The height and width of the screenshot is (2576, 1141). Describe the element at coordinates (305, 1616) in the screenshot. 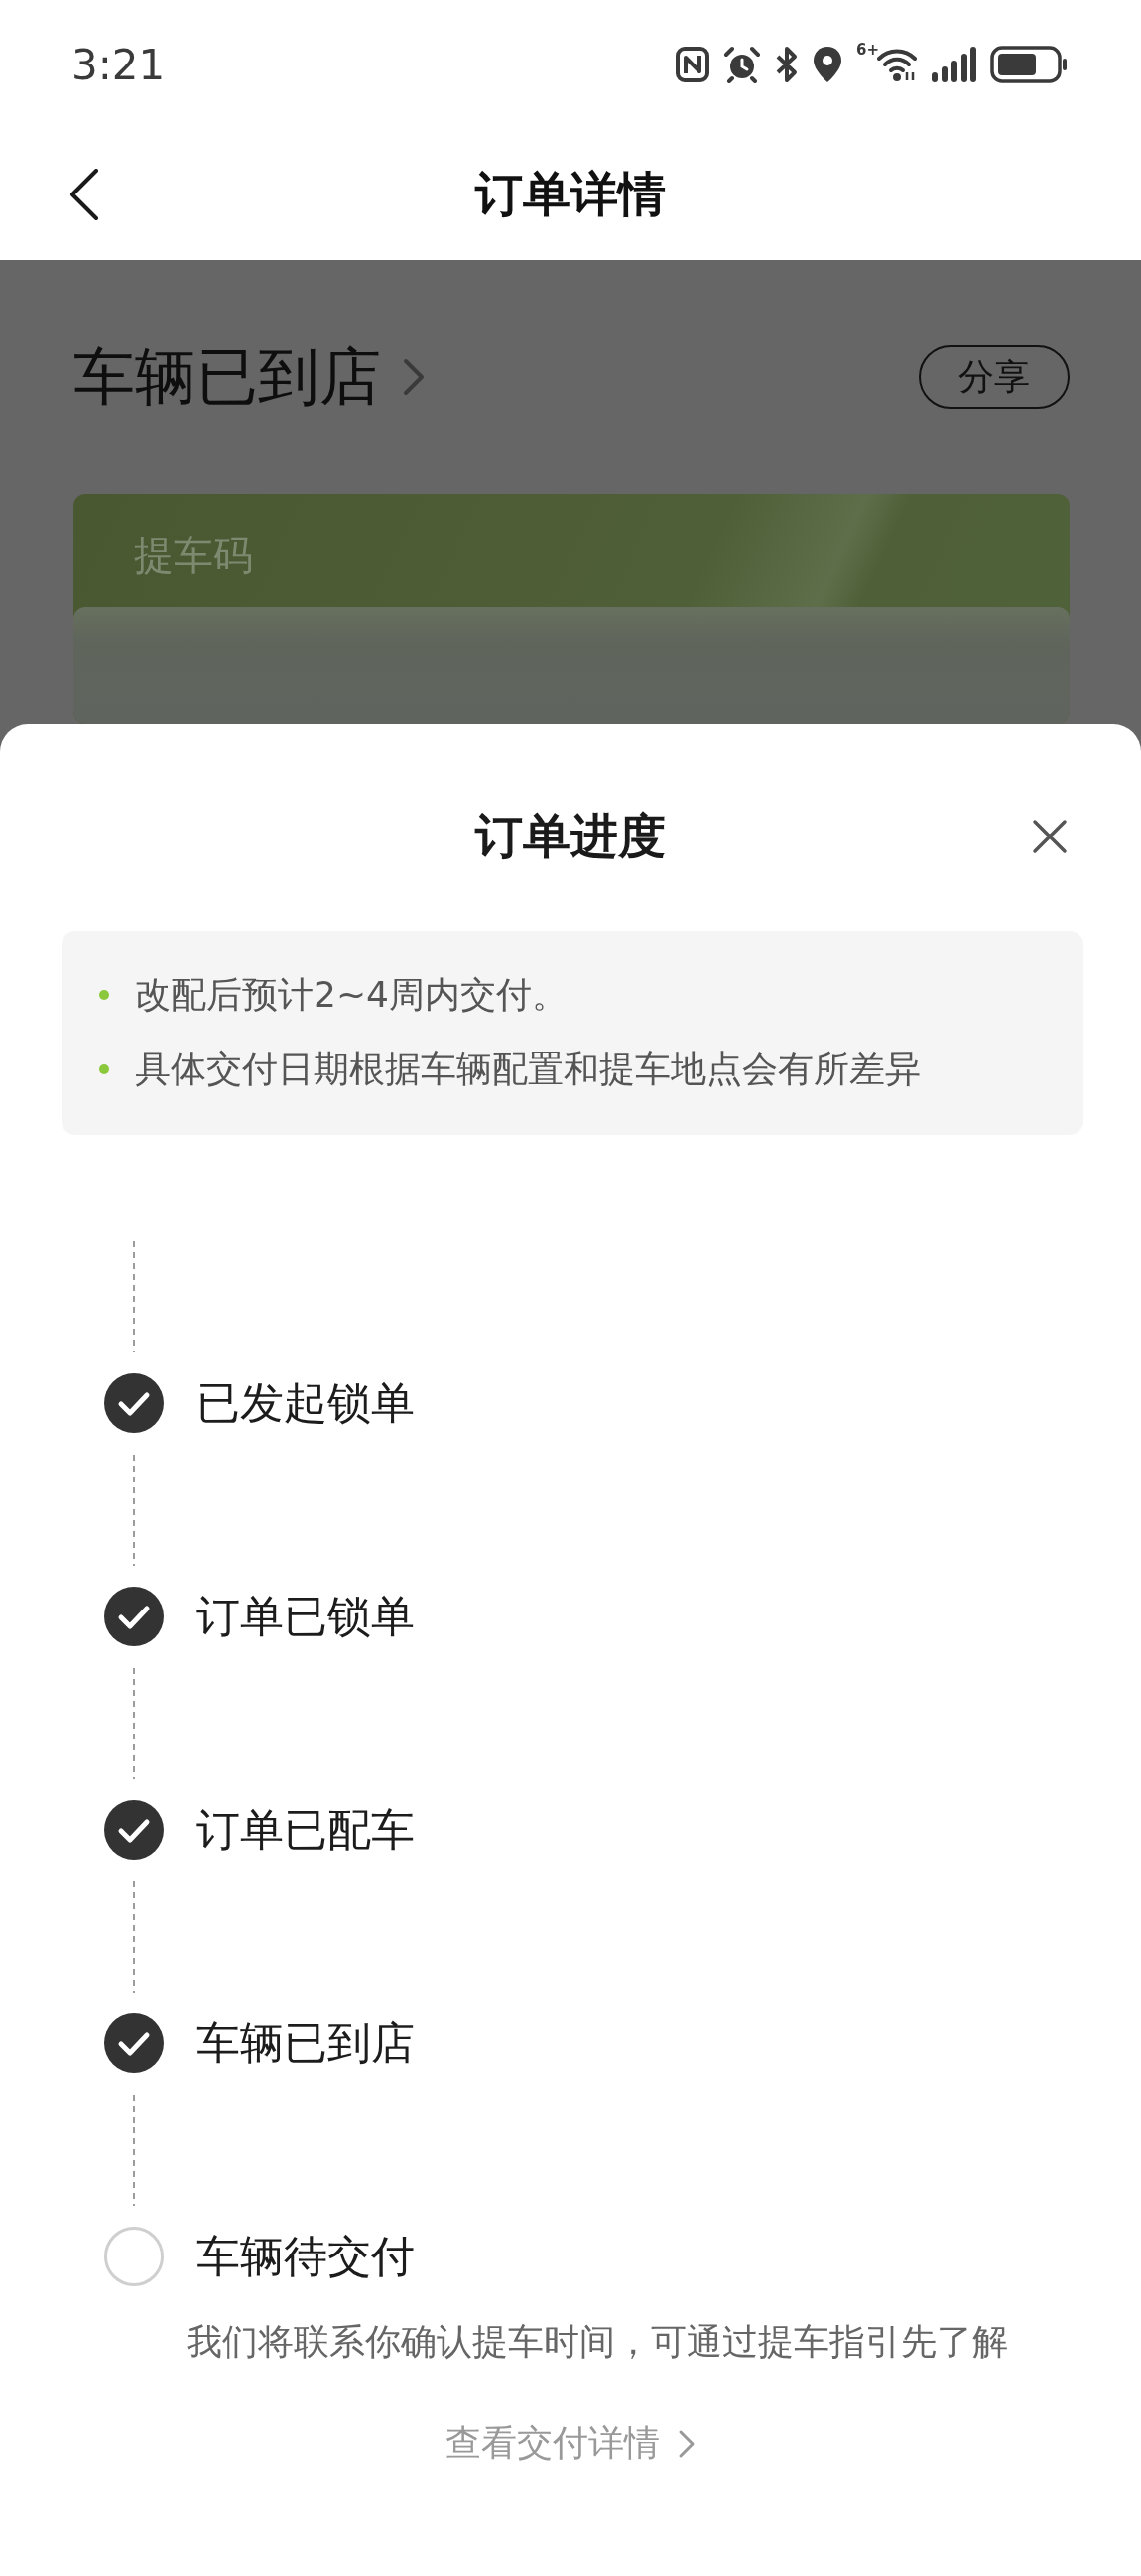

I see `step-label: 订单已锁单` at that location.